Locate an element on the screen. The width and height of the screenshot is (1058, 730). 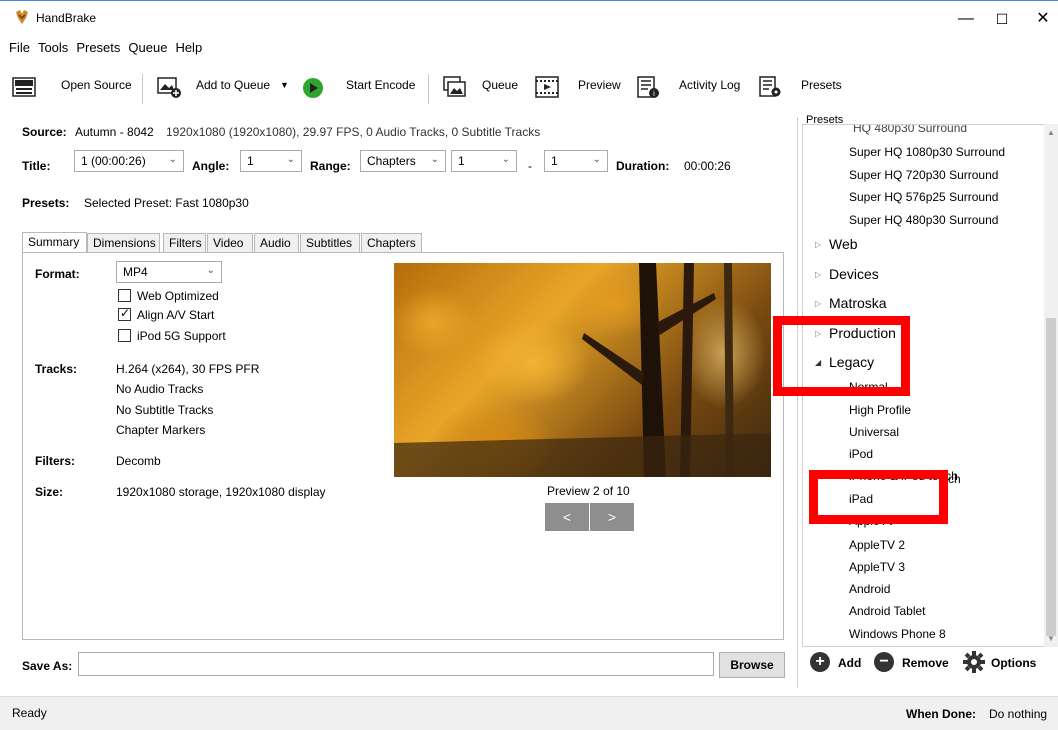
ipod-5g-label: iPod 5G Support is located at coordinates (181, 336).